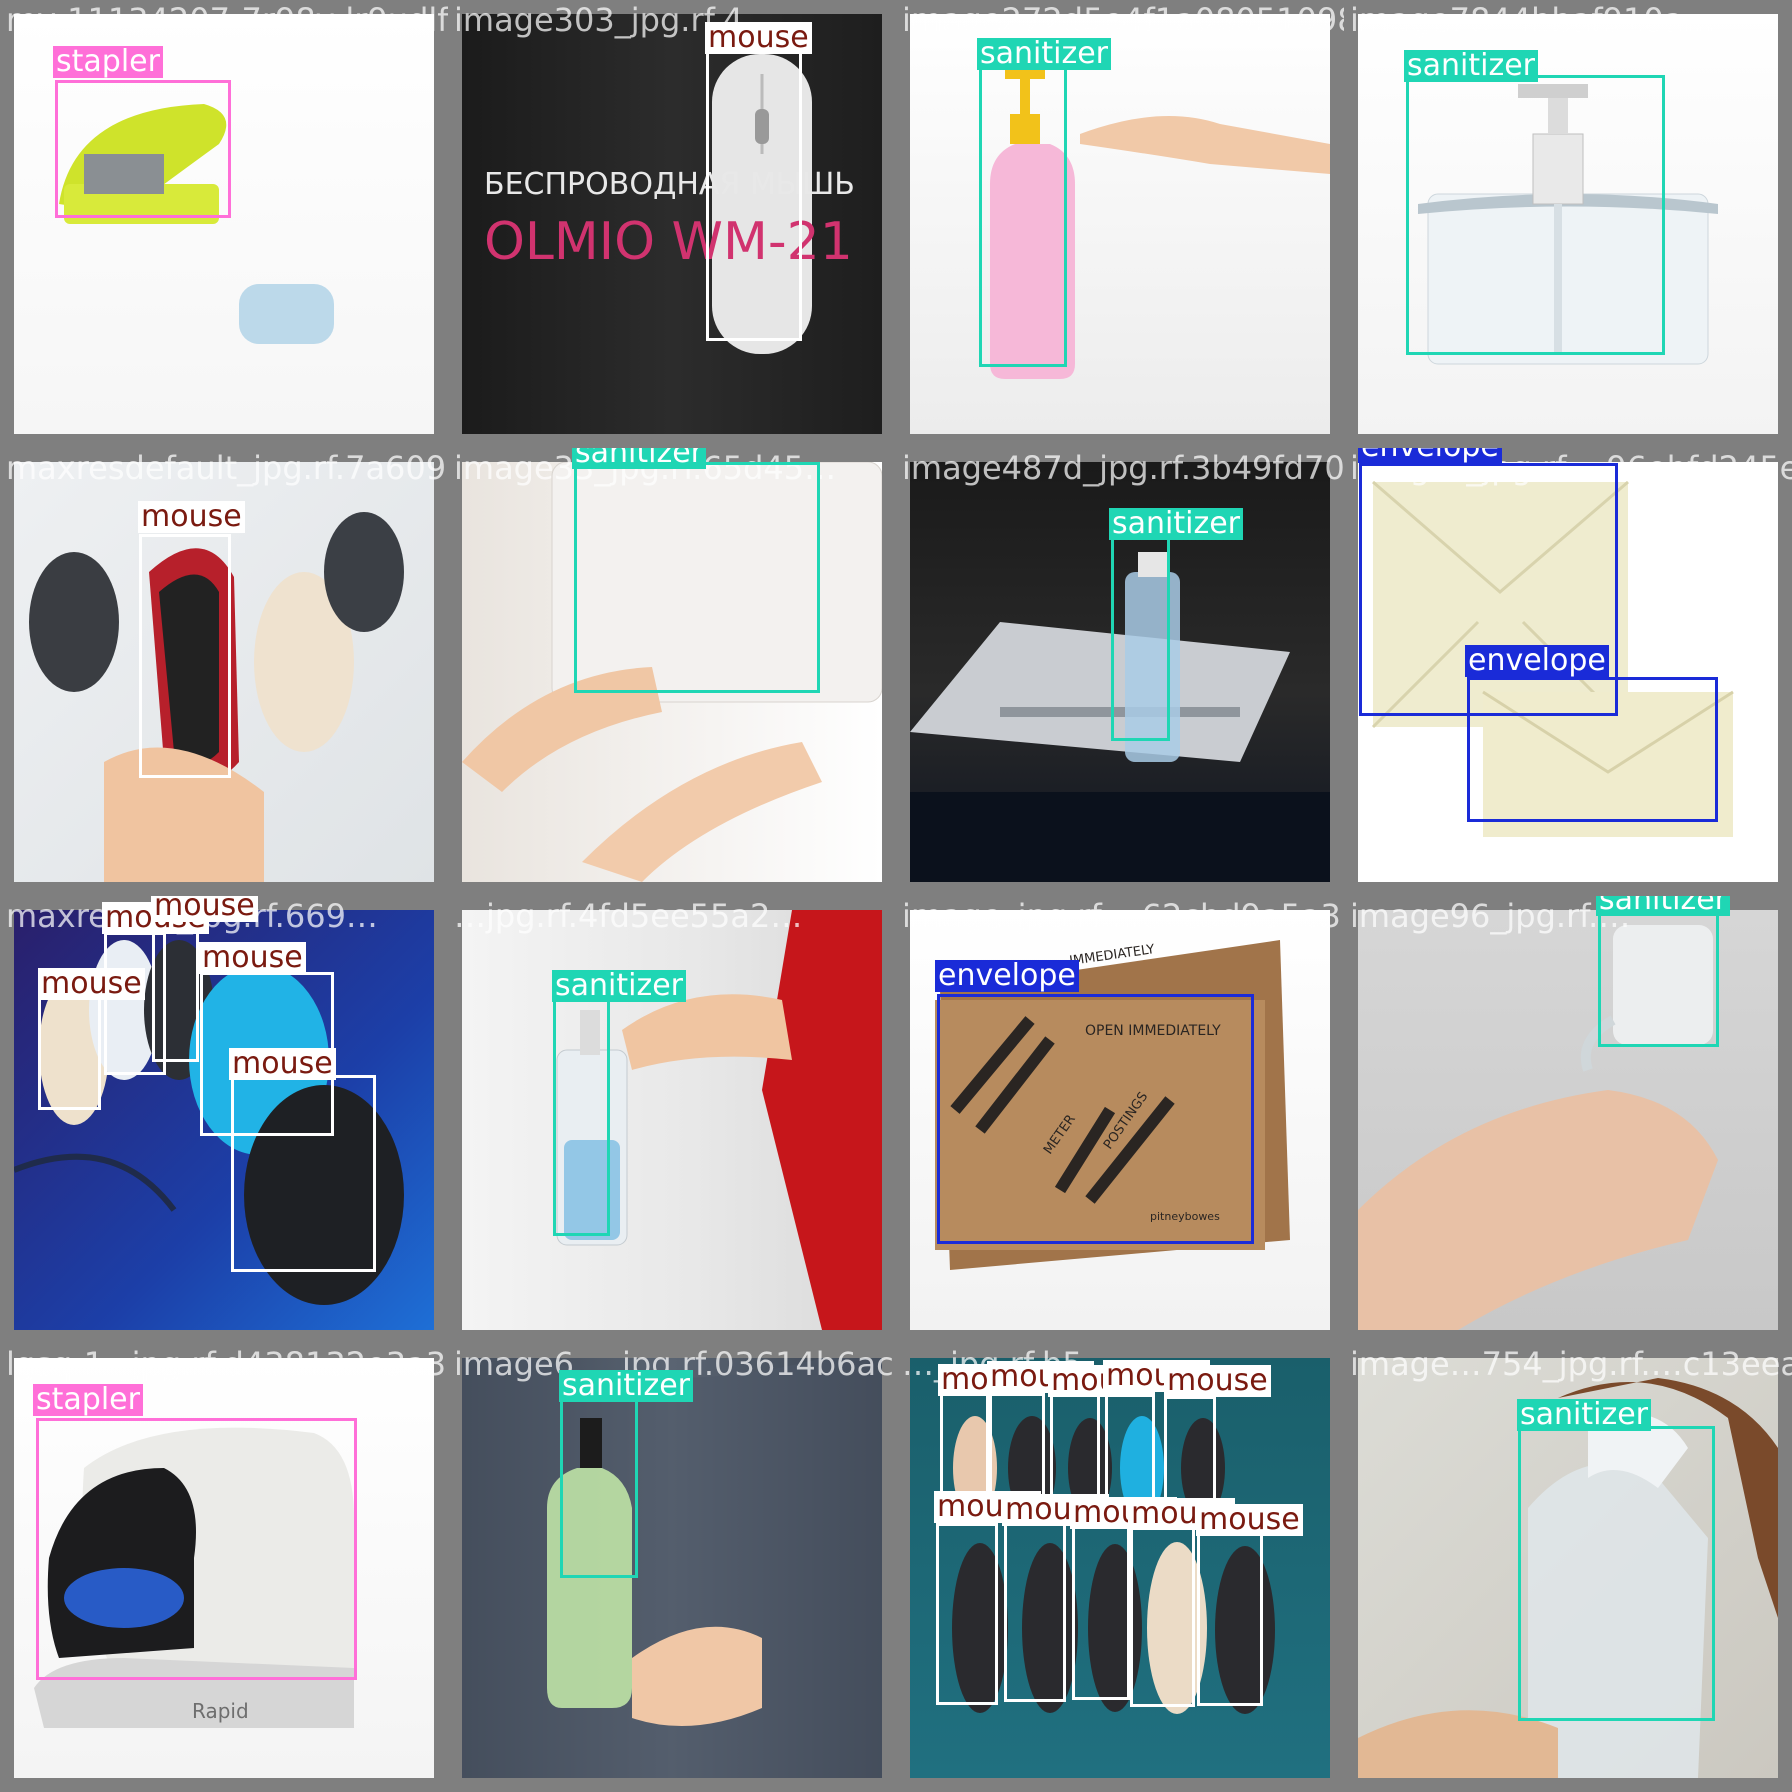 Image resolution: width=1792 pixels, height=1792 pixels. I want to click on image-tile: image272d5e4f1a08051098c1…sanitizer, so click(1120, 224).